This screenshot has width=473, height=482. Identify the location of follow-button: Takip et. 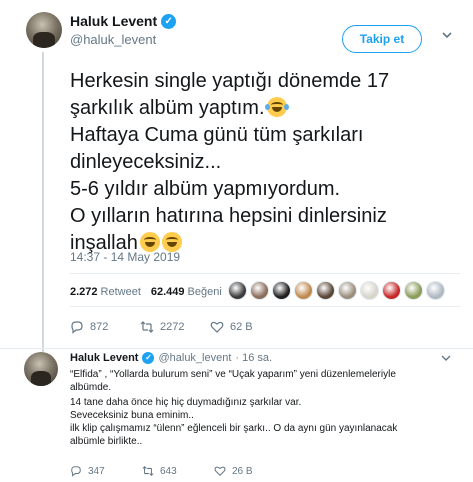
(382, 39).